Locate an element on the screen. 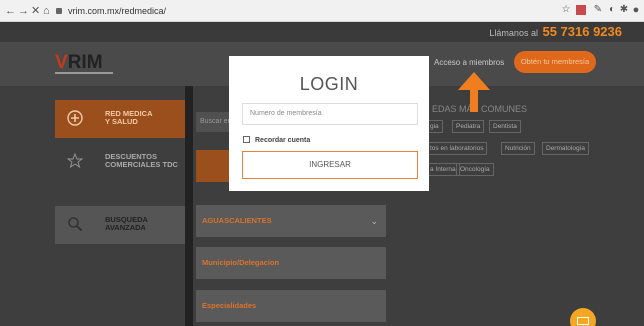 The width and height of the screenshot is (644, 326). search-icon is located at coordinates (75, 224).